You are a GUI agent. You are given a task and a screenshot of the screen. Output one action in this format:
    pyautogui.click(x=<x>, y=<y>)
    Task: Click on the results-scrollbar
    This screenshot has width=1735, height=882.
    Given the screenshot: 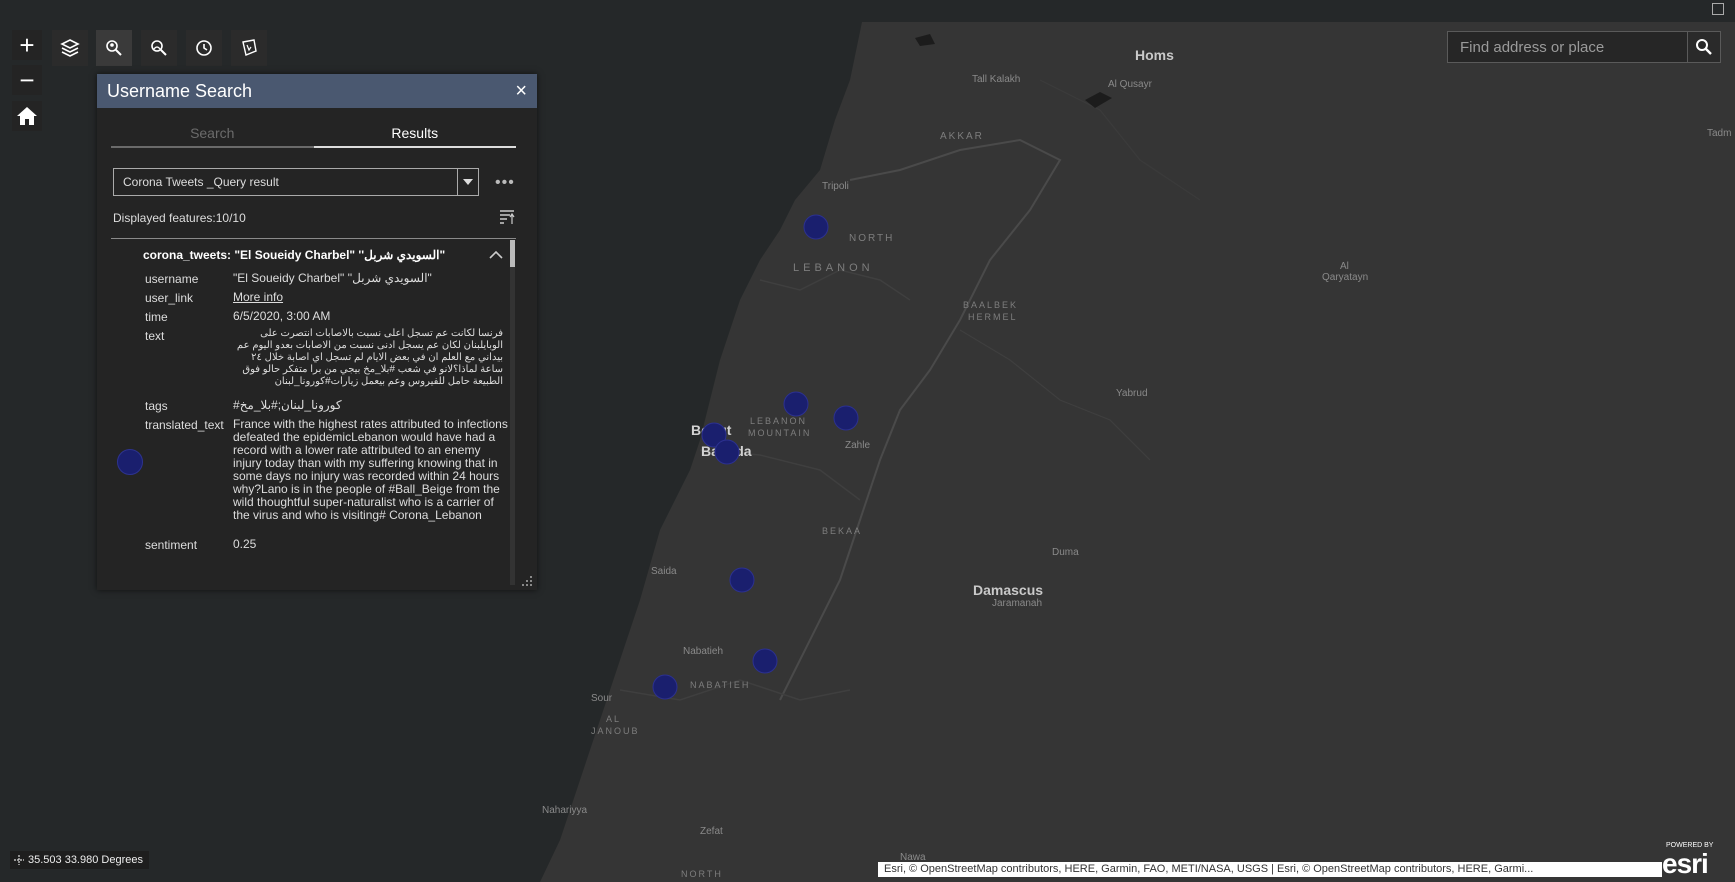 What is the action you would take?
    pyautogui.click(x=512, y=412)
    